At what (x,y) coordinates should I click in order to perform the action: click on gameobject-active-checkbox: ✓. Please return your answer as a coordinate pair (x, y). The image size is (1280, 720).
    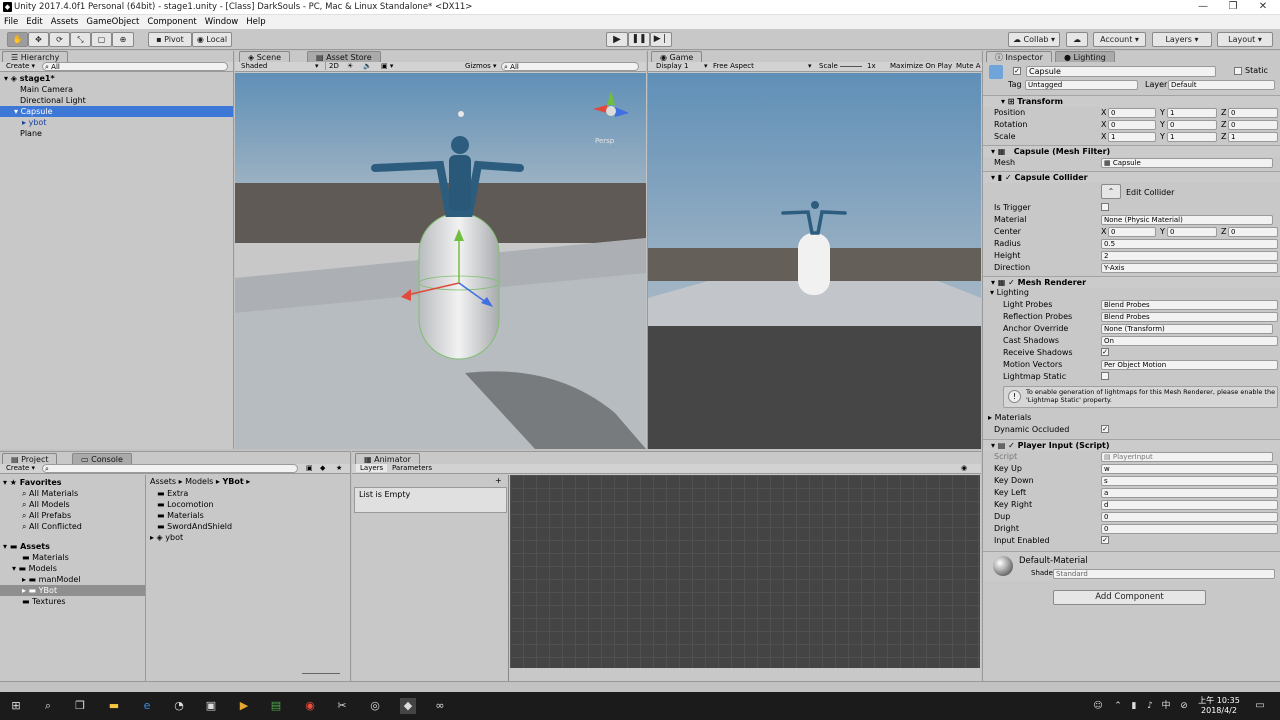
    Looking at the image, I should click on (1017, 71).